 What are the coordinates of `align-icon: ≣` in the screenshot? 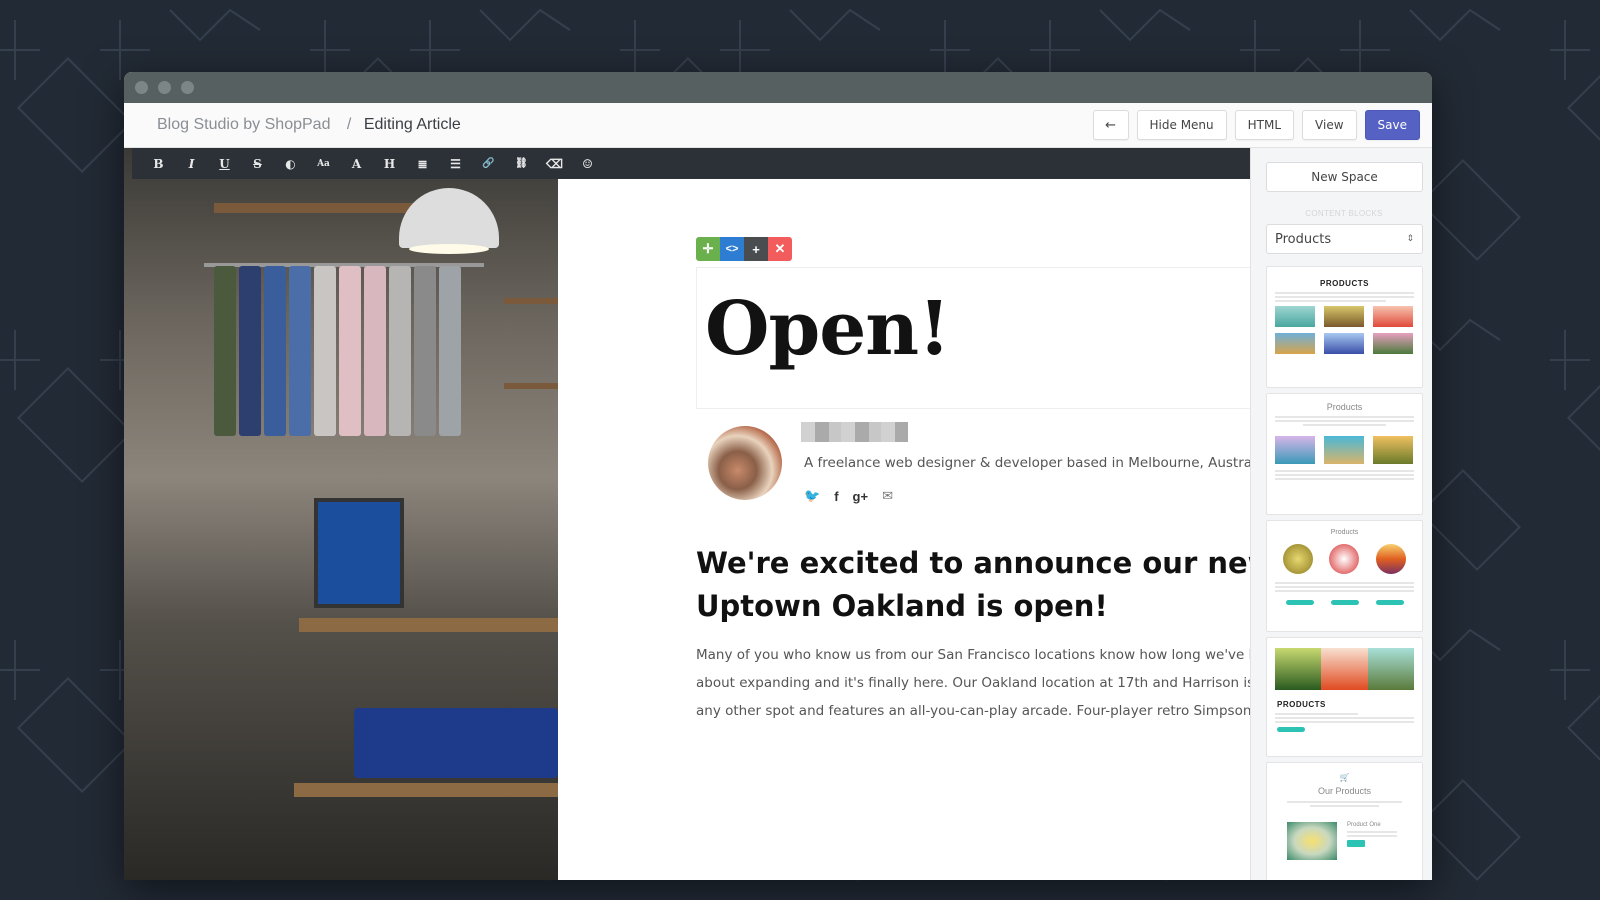 It's located at (422, 164).